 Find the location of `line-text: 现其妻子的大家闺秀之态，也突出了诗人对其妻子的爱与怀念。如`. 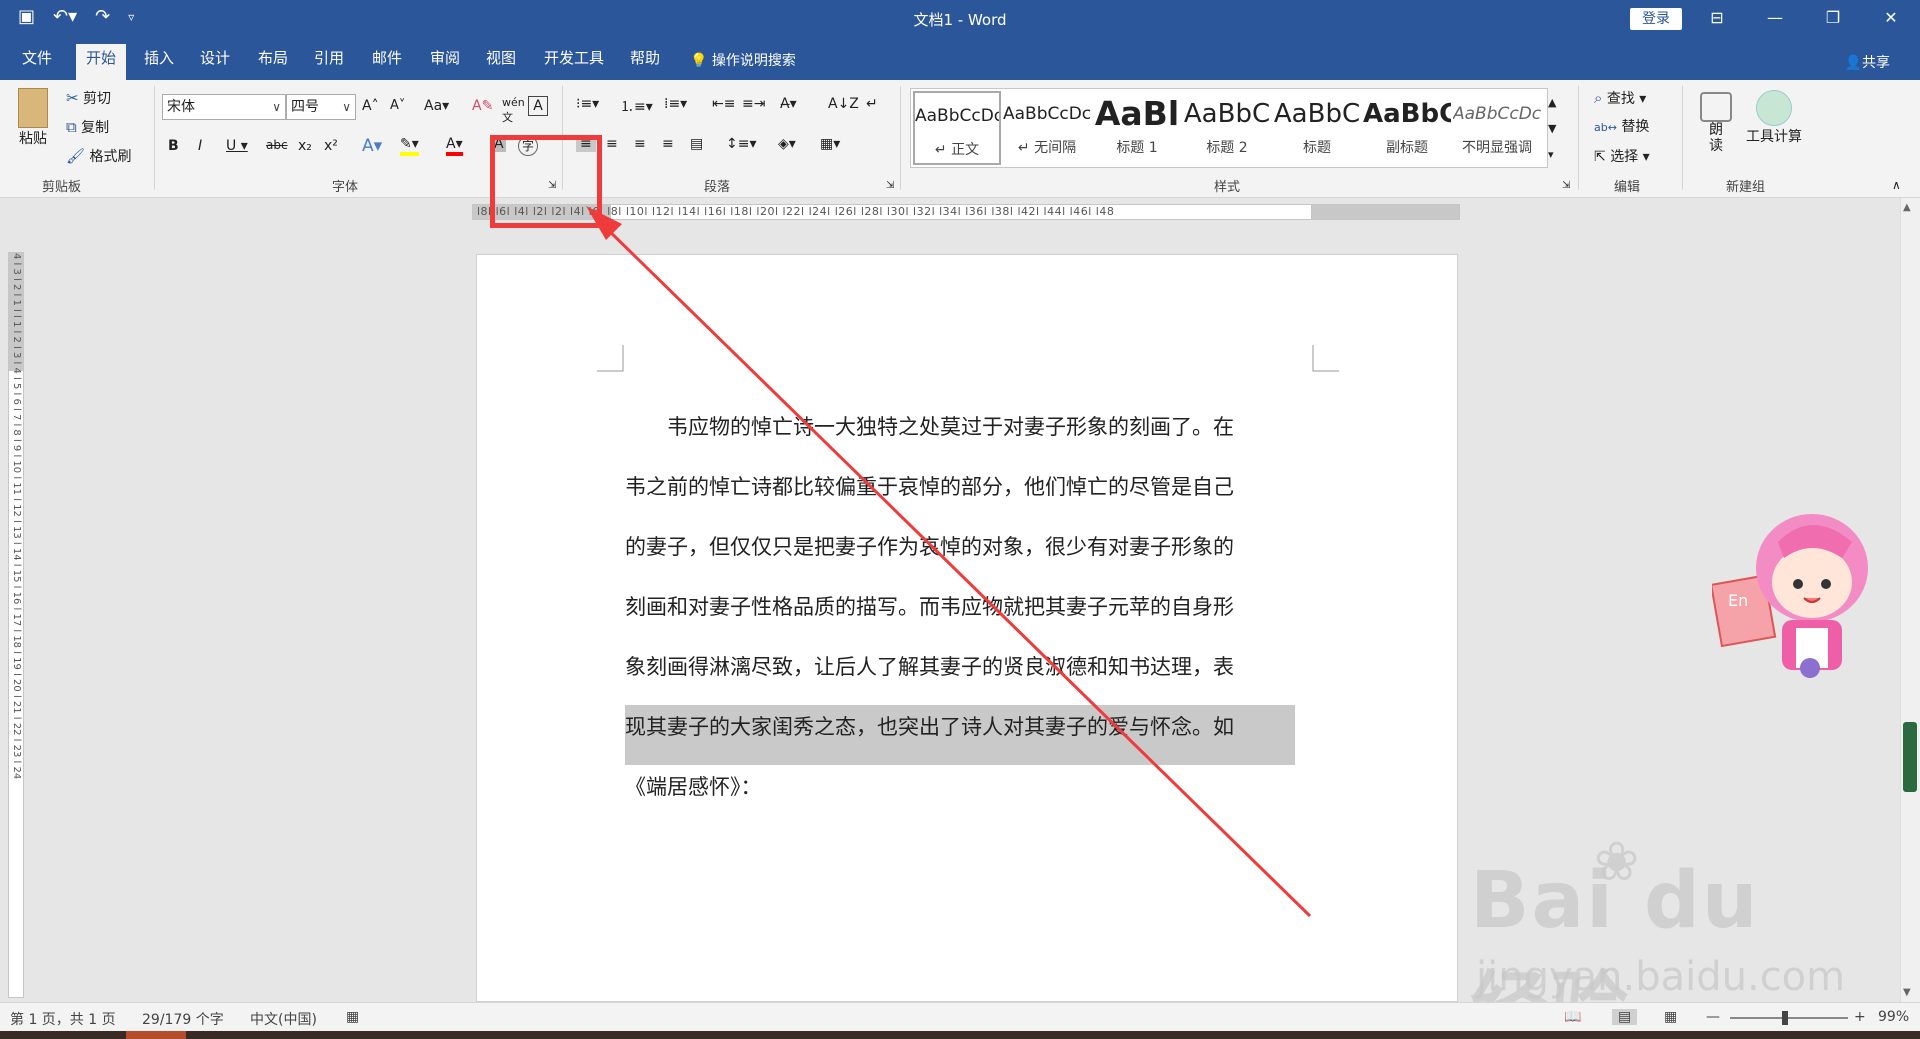

line-text: 现其妻子的大家闺秀之态，也突出了诗人对其妻子的爱与怀念。如 is located at coordinates (929, 727).